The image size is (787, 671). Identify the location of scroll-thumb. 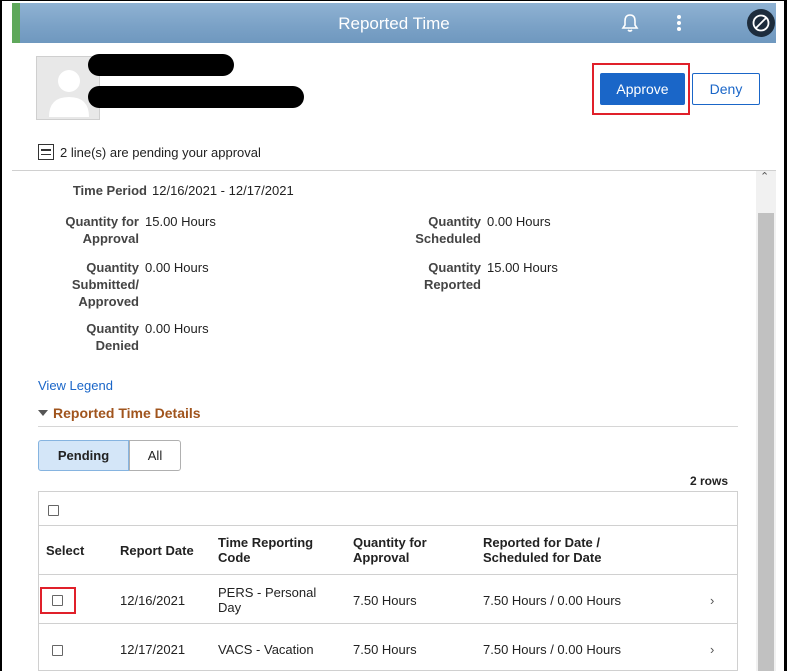
(766, 442).